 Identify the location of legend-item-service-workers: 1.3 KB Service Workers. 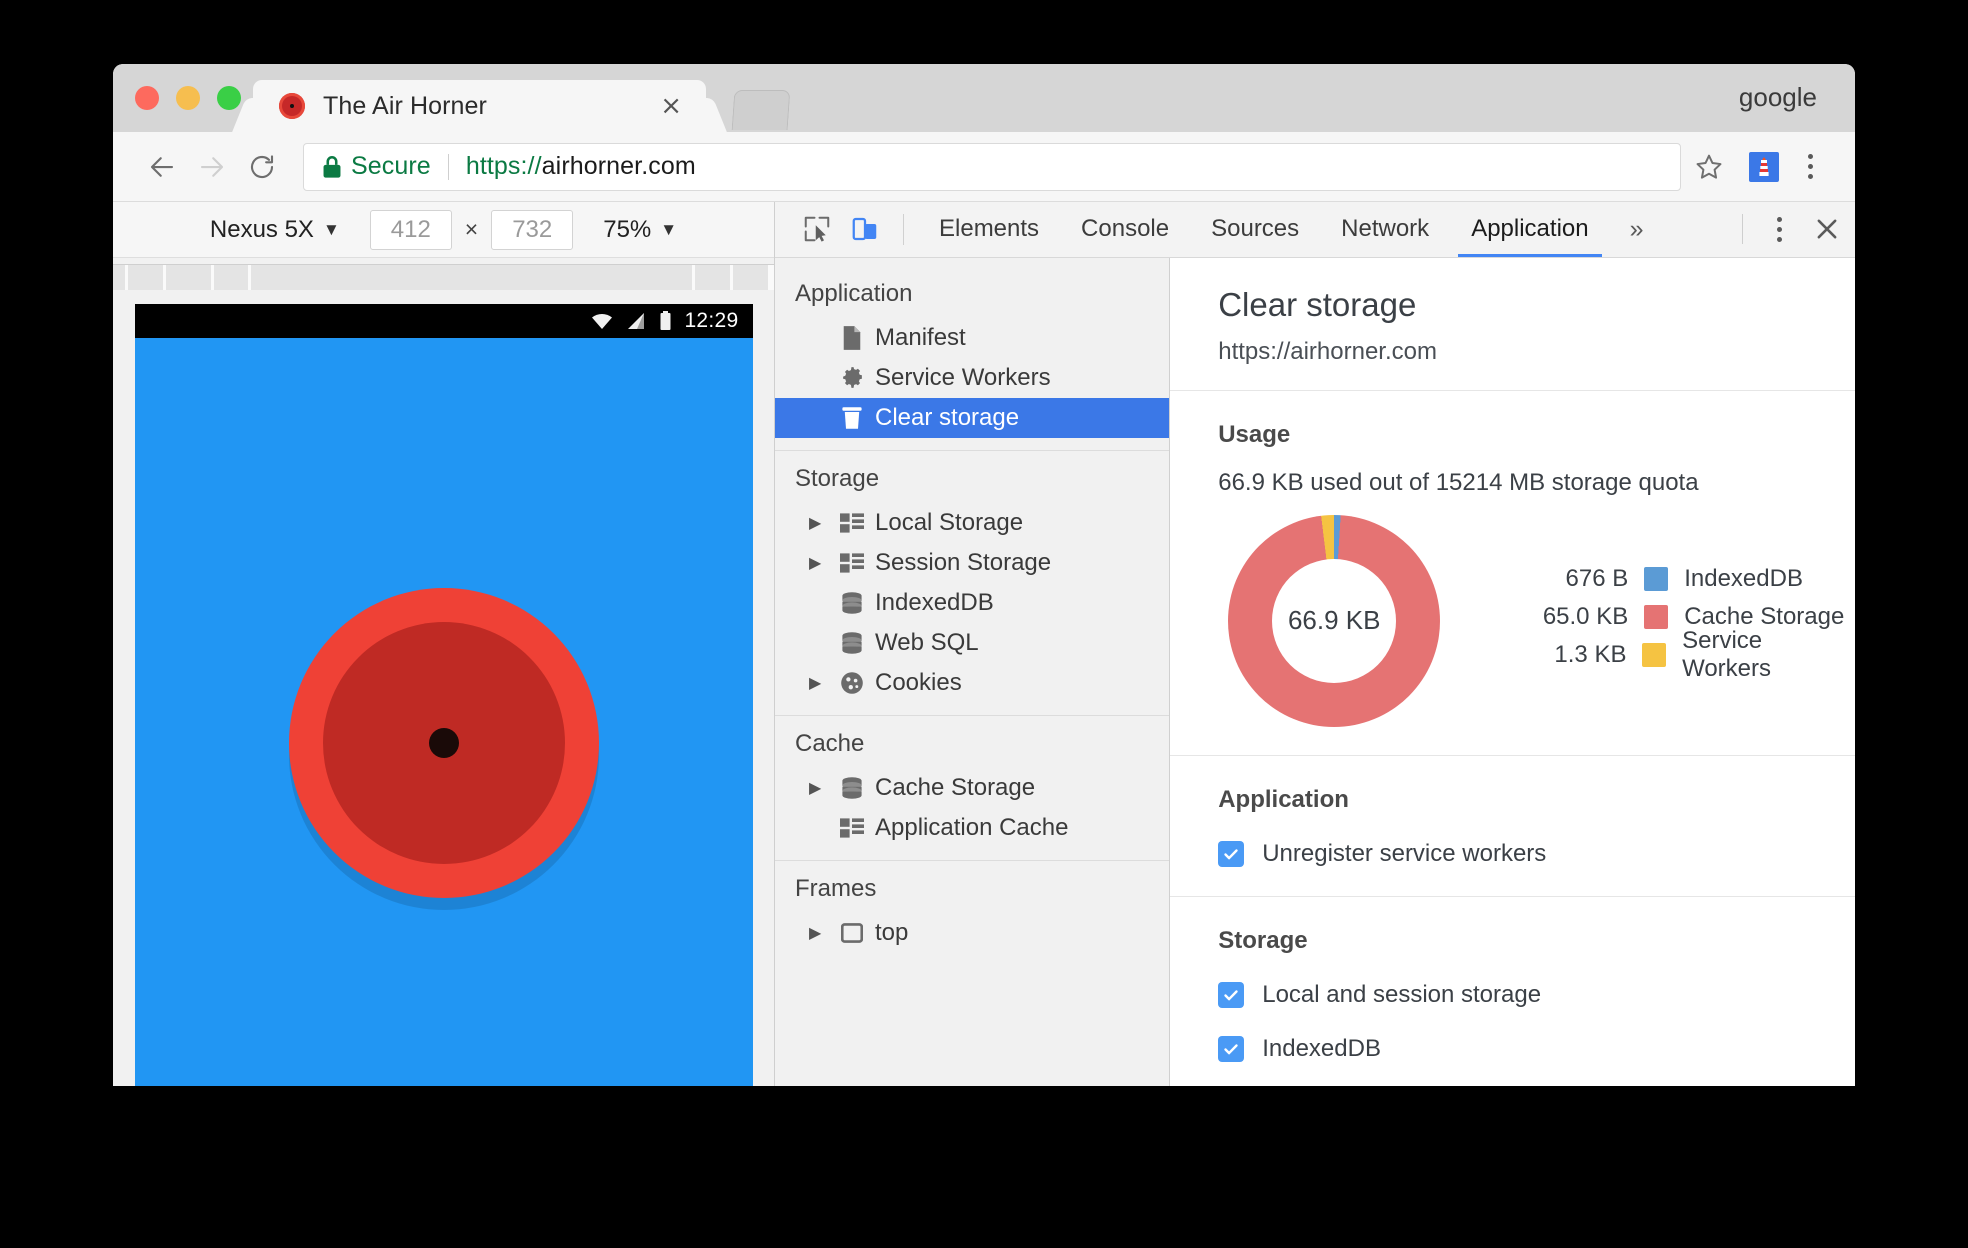
(1683, 654).